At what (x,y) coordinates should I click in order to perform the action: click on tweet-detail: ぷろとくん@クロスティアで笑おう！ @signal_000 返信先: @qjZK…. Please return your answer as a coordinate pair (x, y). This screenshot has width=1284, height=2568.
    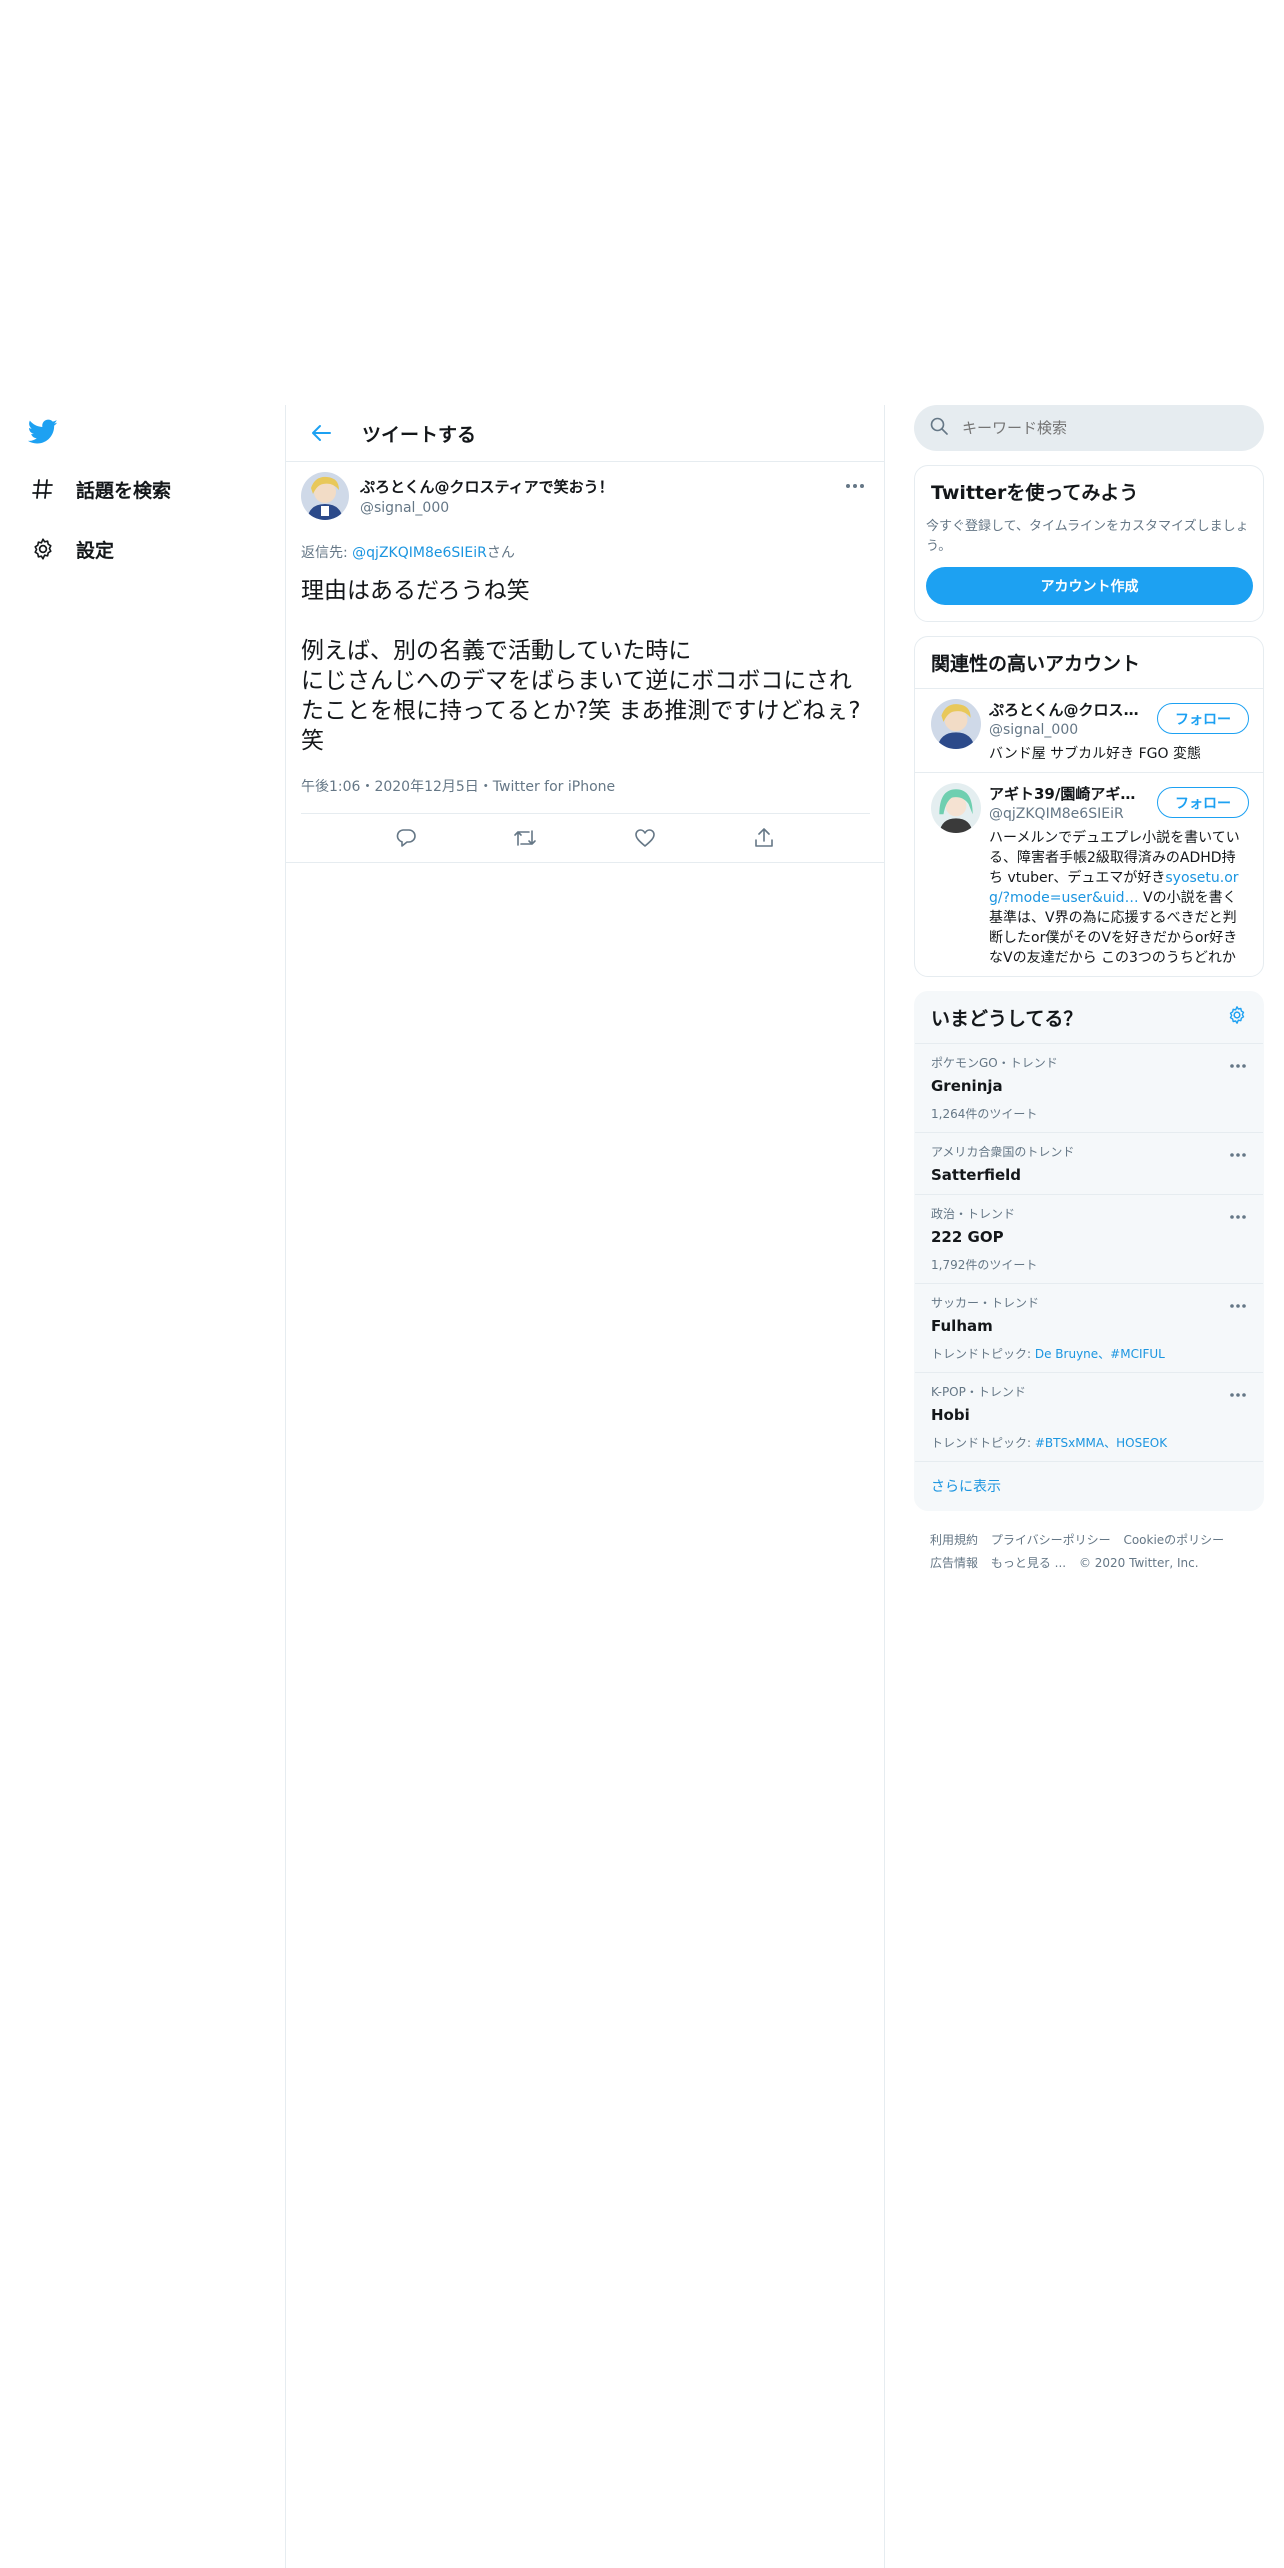
    Looking at the image, I should click on (585, 662).